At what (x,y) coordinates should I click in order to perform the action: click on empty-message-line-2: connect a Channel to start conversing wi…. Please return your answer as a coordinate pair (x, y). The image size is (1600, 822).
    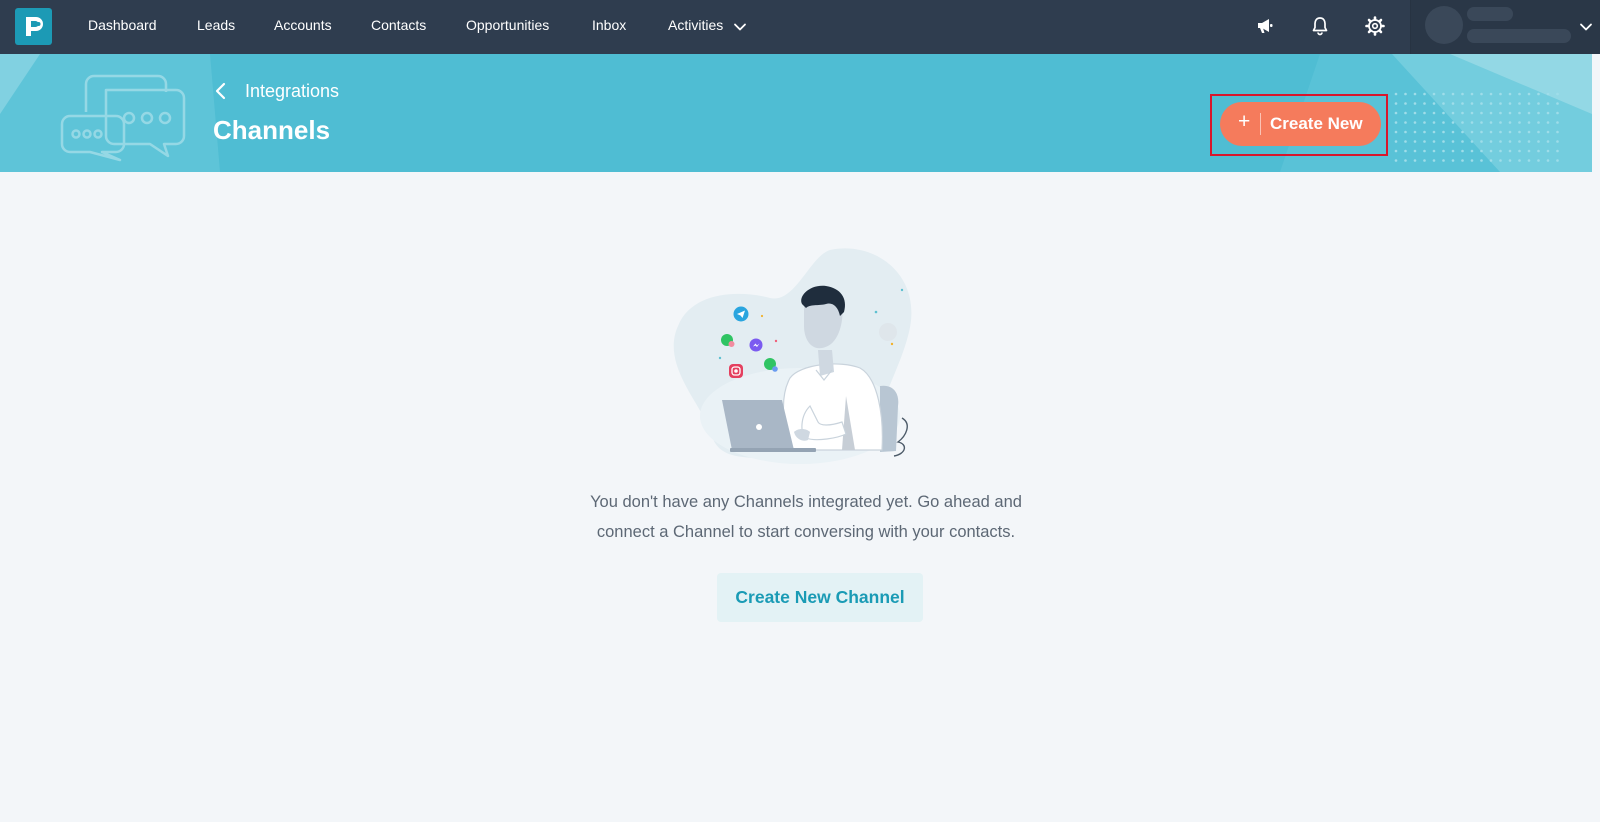
    Looking at the image, I should click on (806, 532).